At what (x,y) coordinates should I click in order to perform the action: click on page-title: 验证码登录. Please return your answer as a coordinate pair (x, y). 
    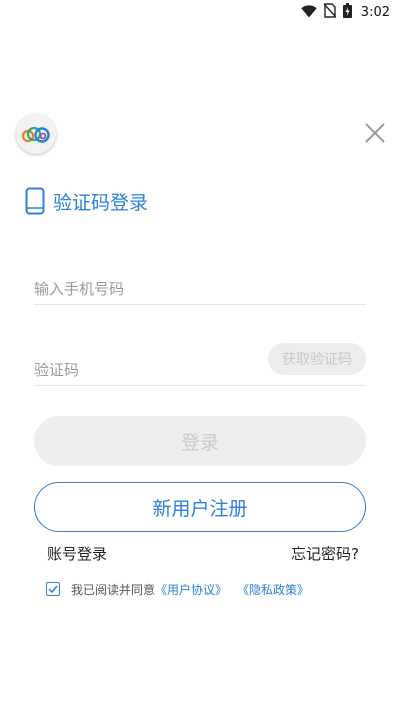
    Looking at the image, I should click on (101, 202).